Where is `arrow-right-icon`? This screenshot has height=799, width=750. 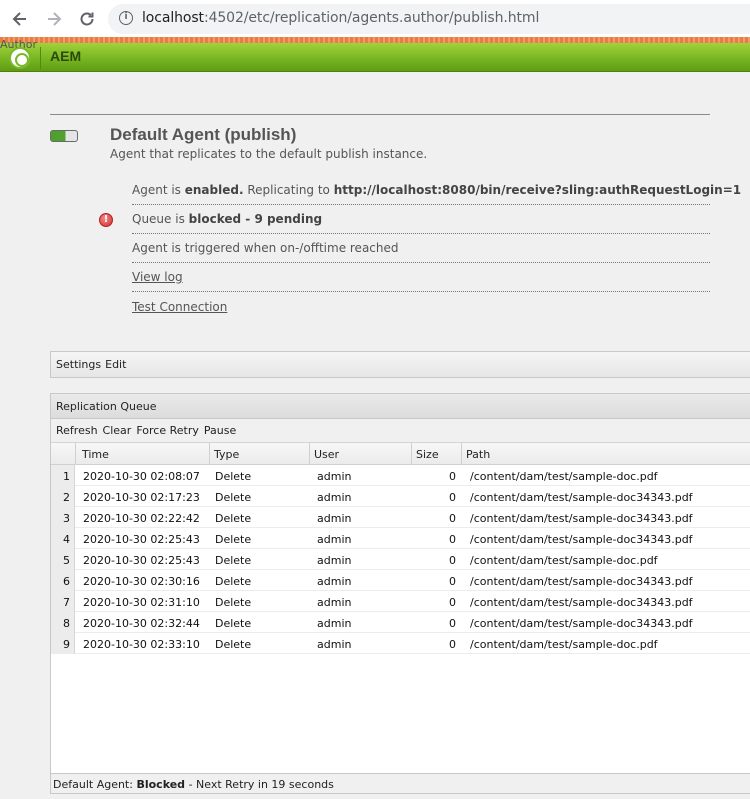 arrow-right-icon is located at coordinates (55, 19).